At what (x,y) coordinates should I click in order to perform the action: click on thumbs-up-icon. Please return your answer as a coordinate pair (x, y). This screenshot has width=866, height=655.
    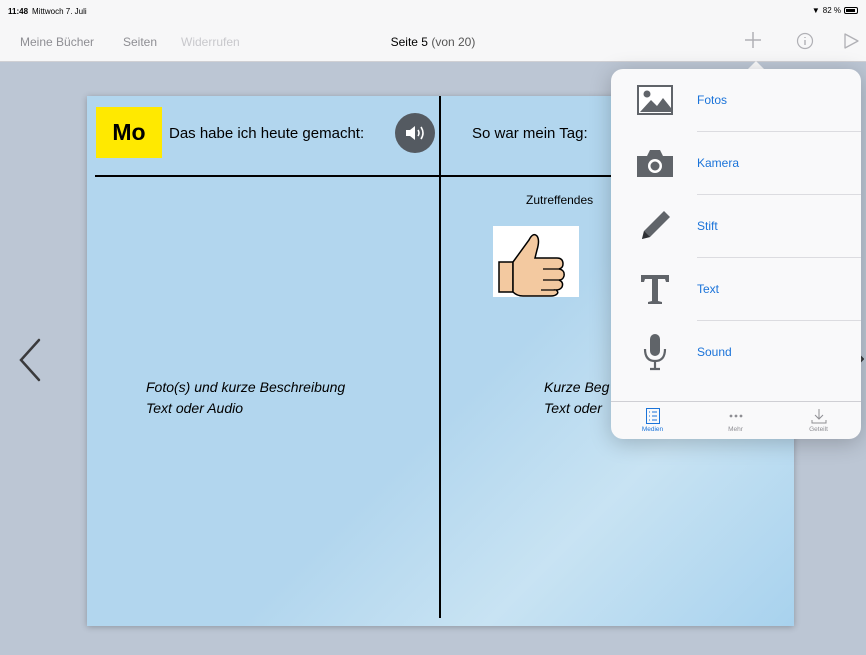
    Looking at the image, I should click on (531, 265).